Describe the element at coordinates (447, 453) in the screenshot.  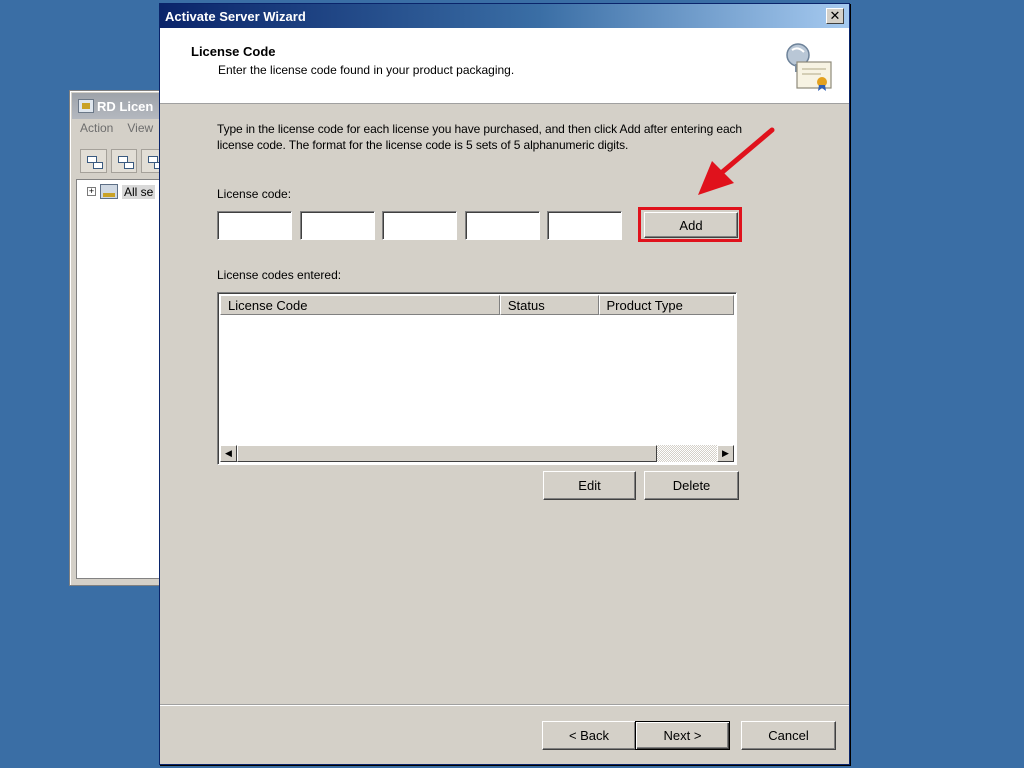
I see `scrollbar-thumb` at that location.